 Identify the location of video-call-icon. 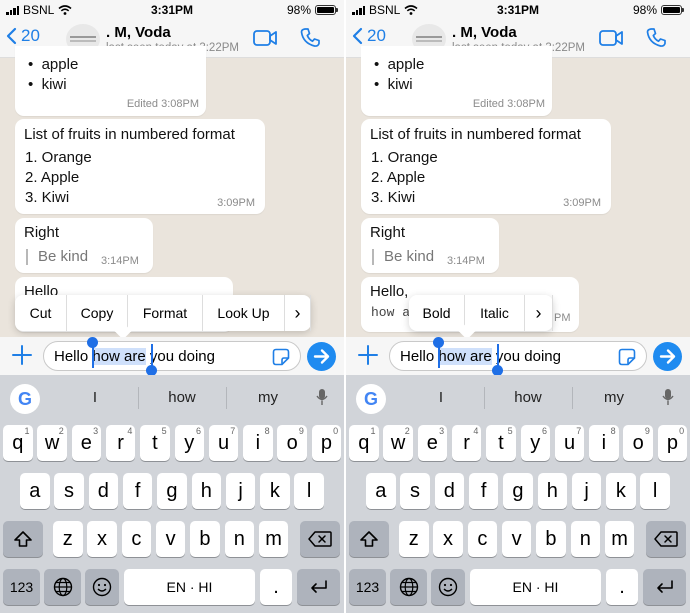
(265, 38).